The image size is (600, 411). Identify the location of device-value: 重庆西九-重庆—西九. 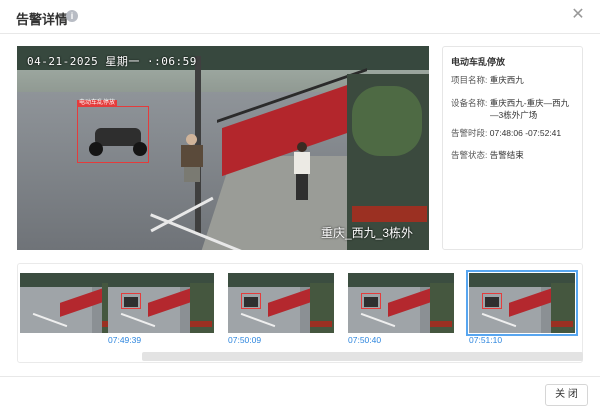
(529, 103).